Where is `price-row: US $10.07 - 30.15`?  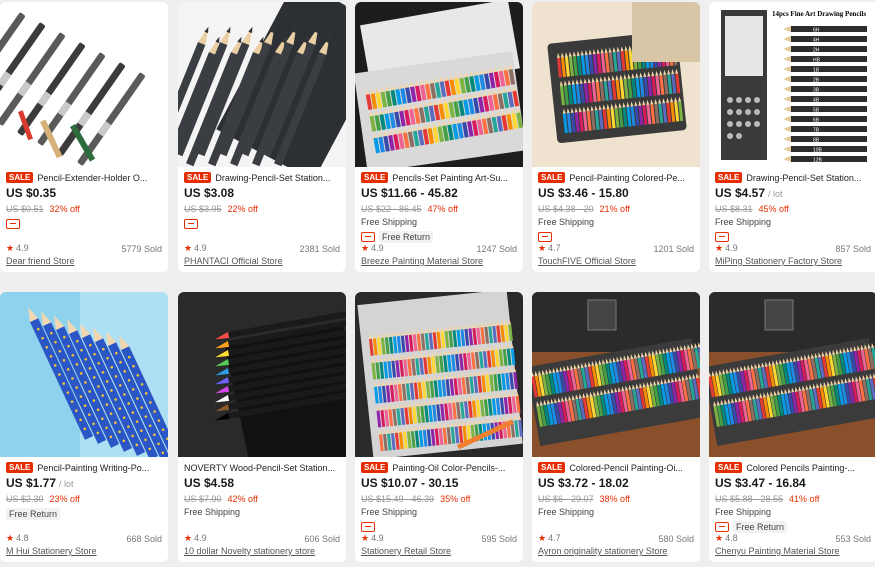 price-row: US $10.07 - 30.15 is located at coordinates (439, 484).